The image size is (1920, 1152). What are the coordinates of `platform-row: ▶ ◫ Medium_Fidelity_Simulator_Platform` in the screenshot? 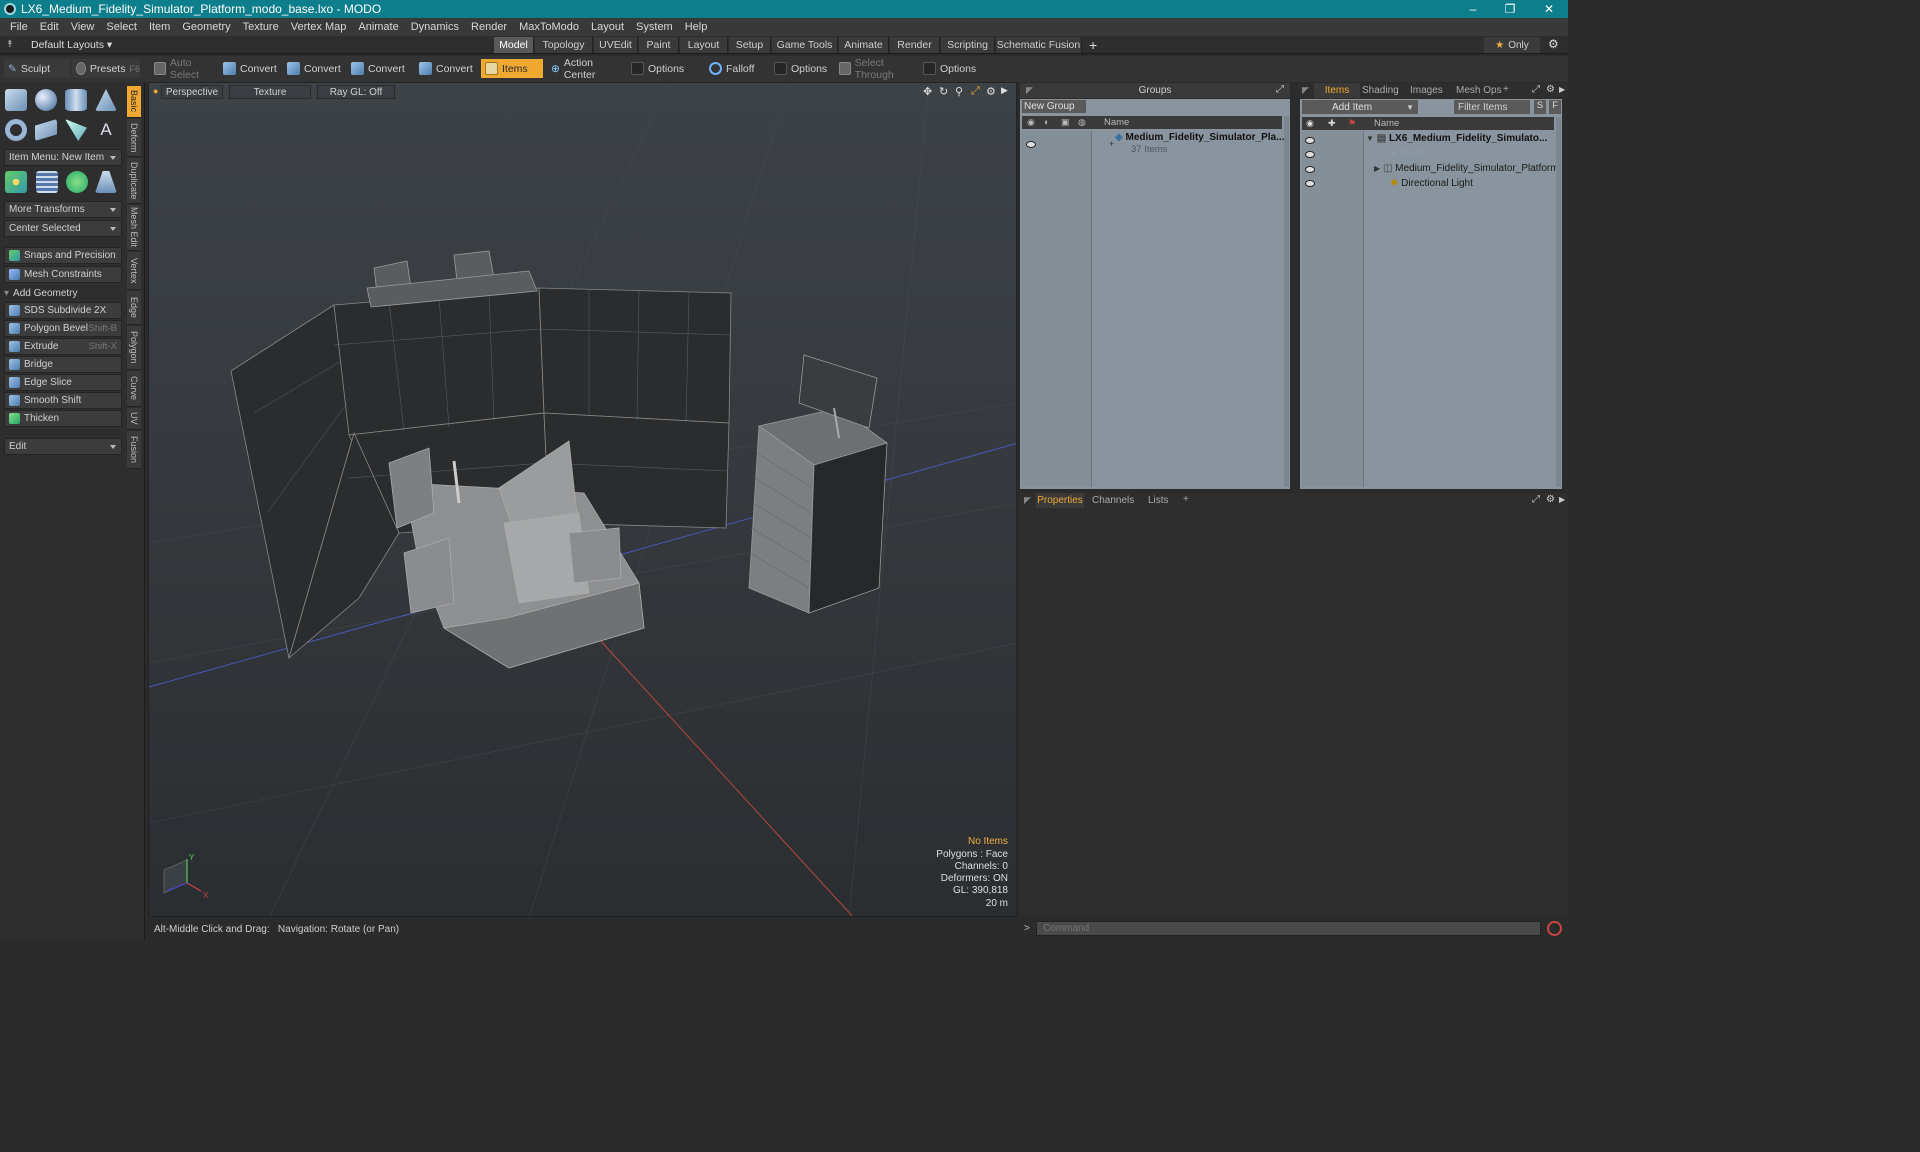 It's located at (1466, 168).